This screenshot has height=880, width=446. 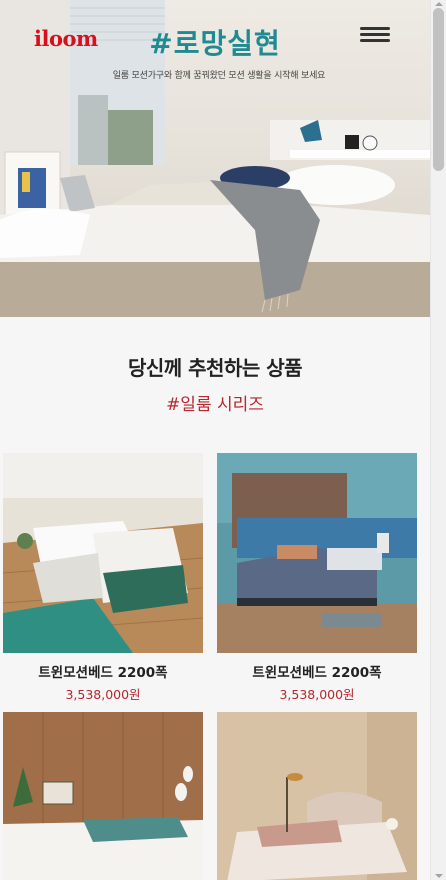 I want to click on scroll-down-arrow-icon, so click(x=439, y=876).